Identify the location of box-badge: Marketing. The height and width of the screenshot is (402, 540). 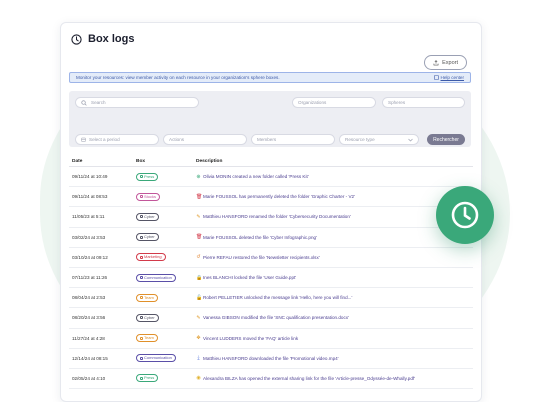
(151, 257).